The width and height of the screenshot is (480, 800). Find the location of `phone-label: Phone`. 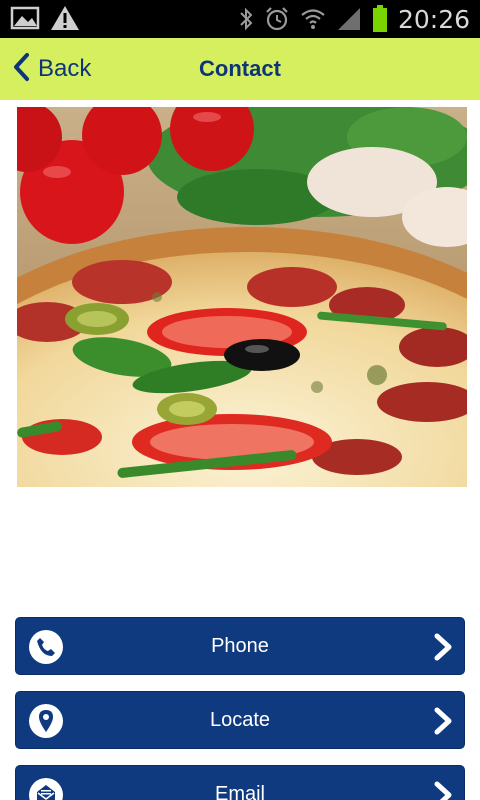

phone-label: Phone is located at coordinates (240, 646).